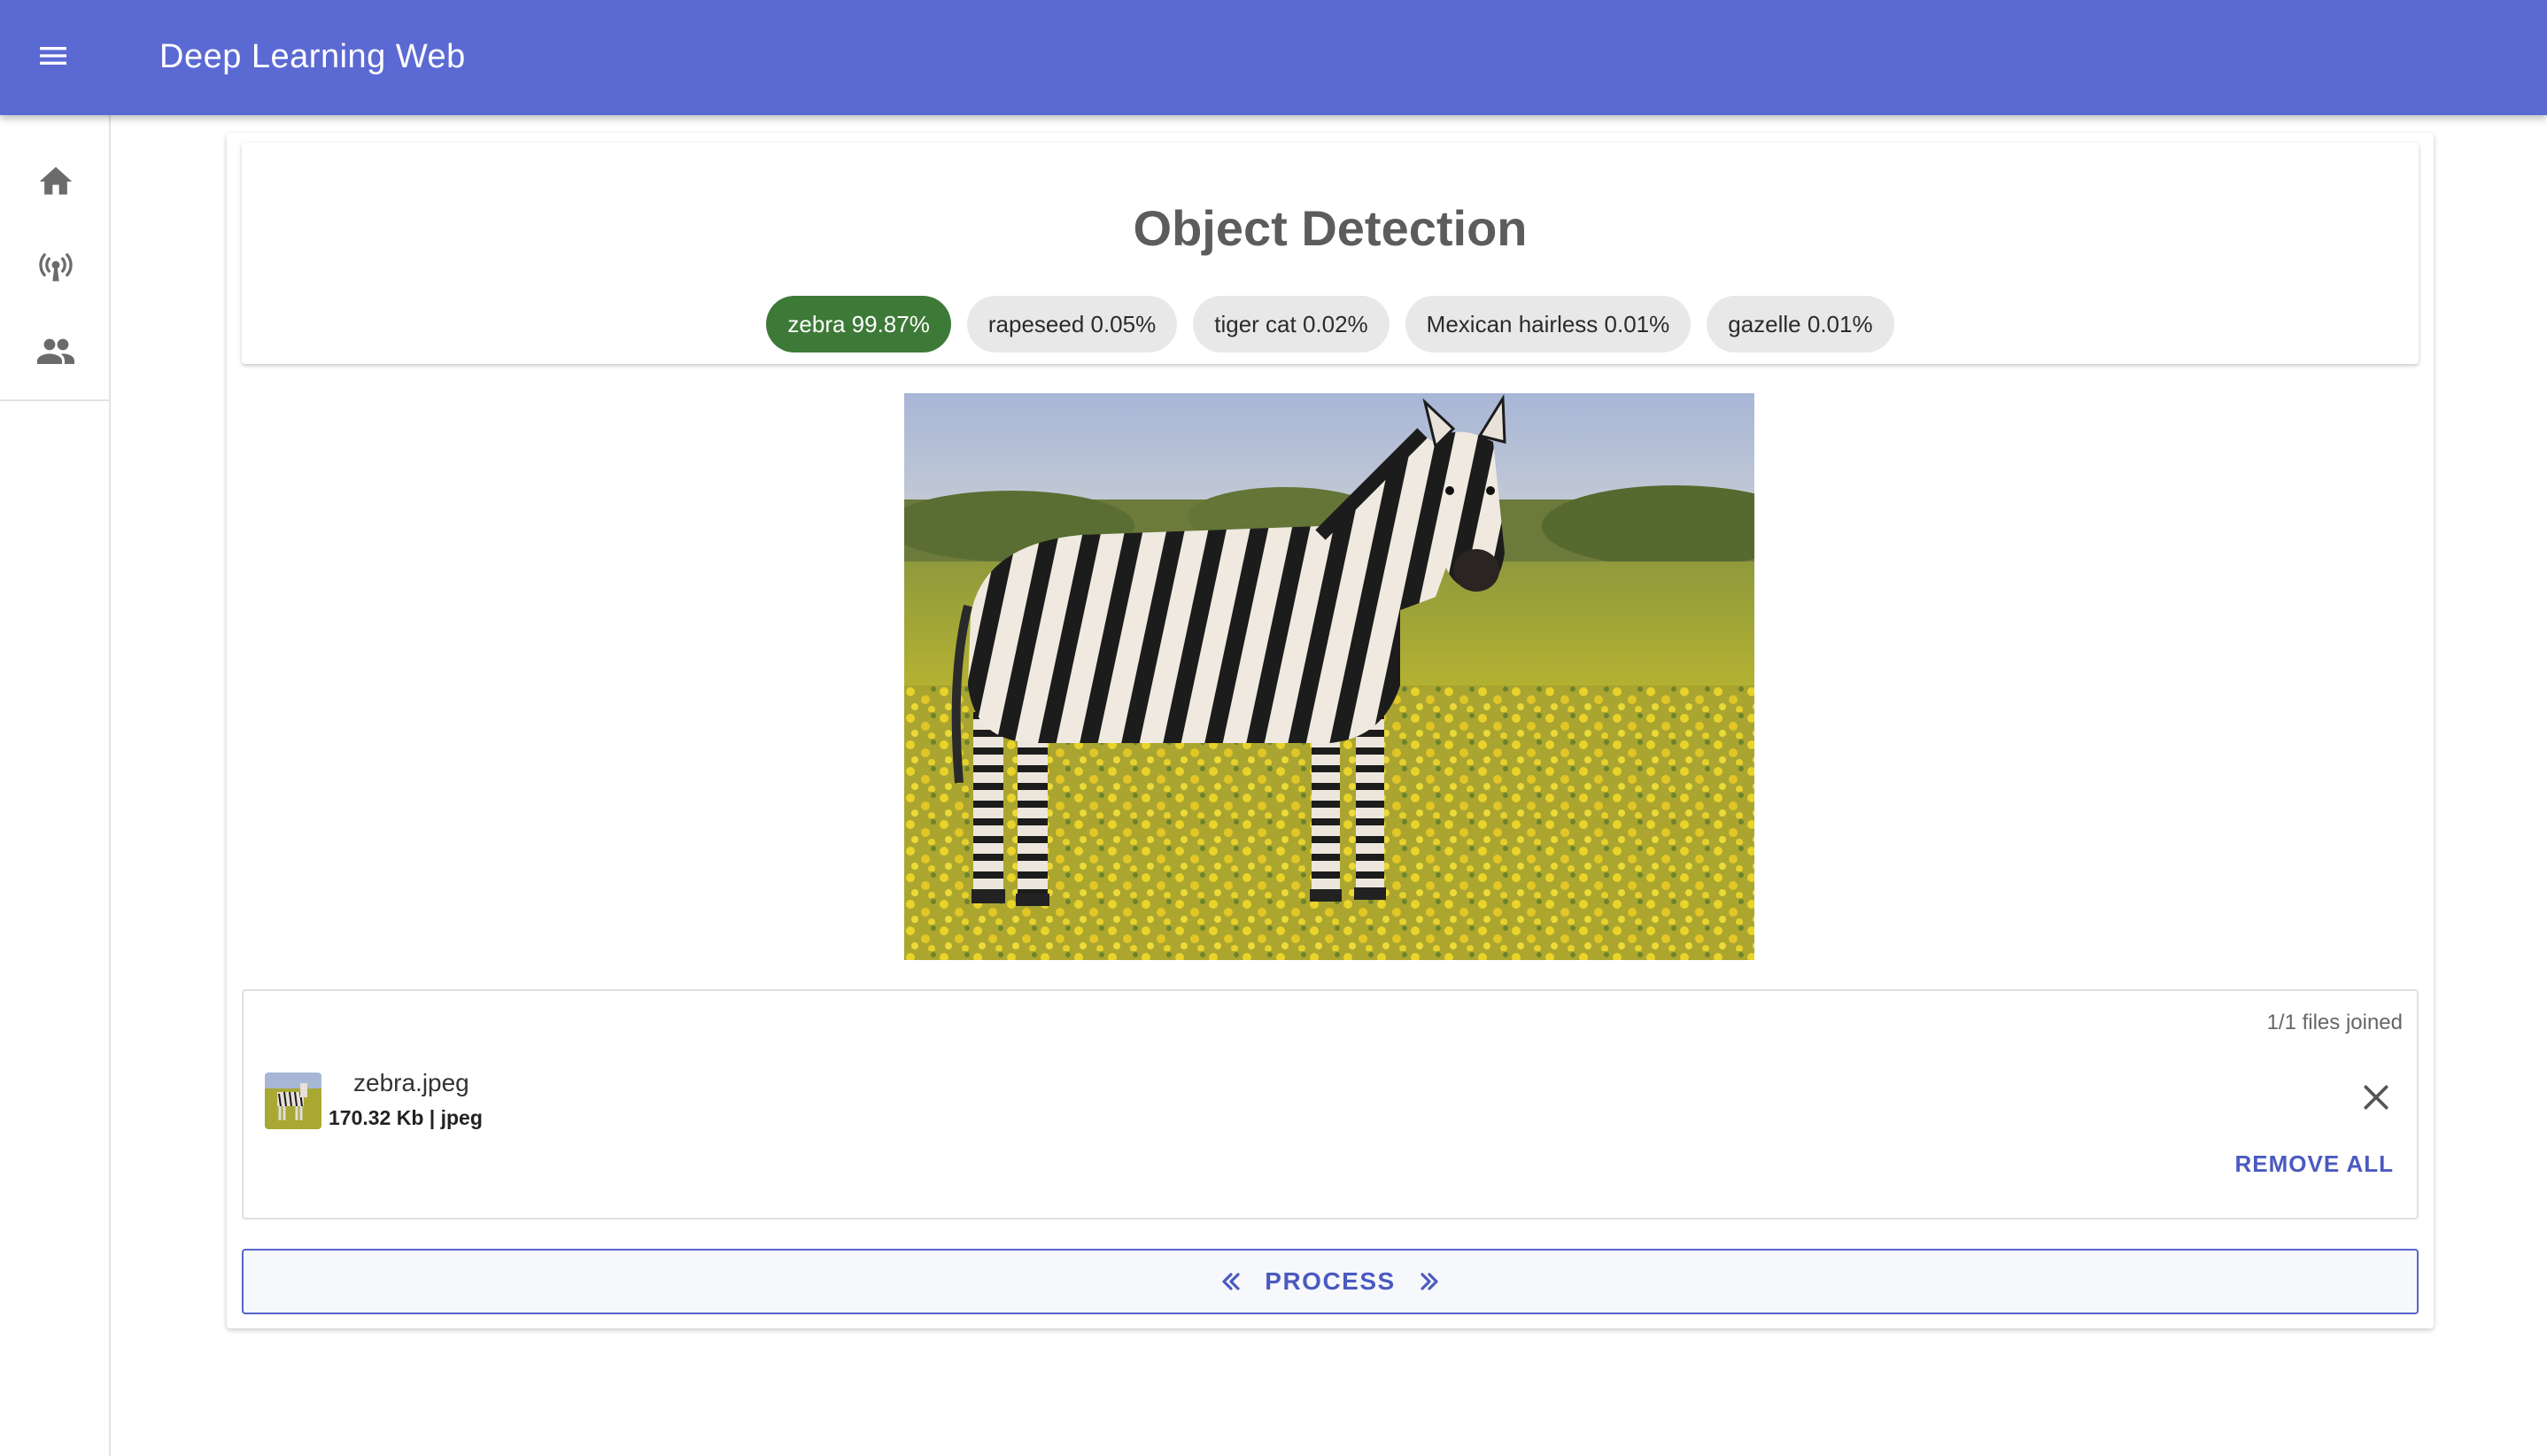 This screenshot has width=2547, height=1456. I want to click on process-button: PROCESS, so click(1330, 1281).